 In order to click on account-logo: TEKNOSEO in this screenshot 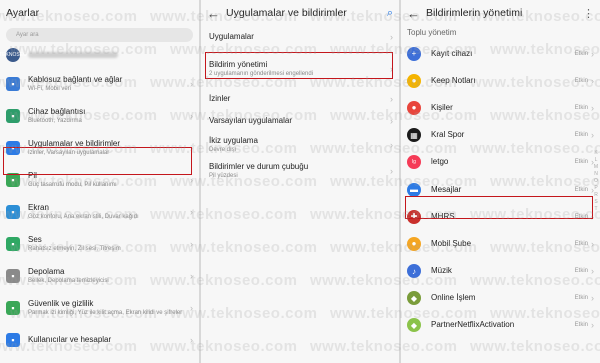, I will do `click(13, 55)`.